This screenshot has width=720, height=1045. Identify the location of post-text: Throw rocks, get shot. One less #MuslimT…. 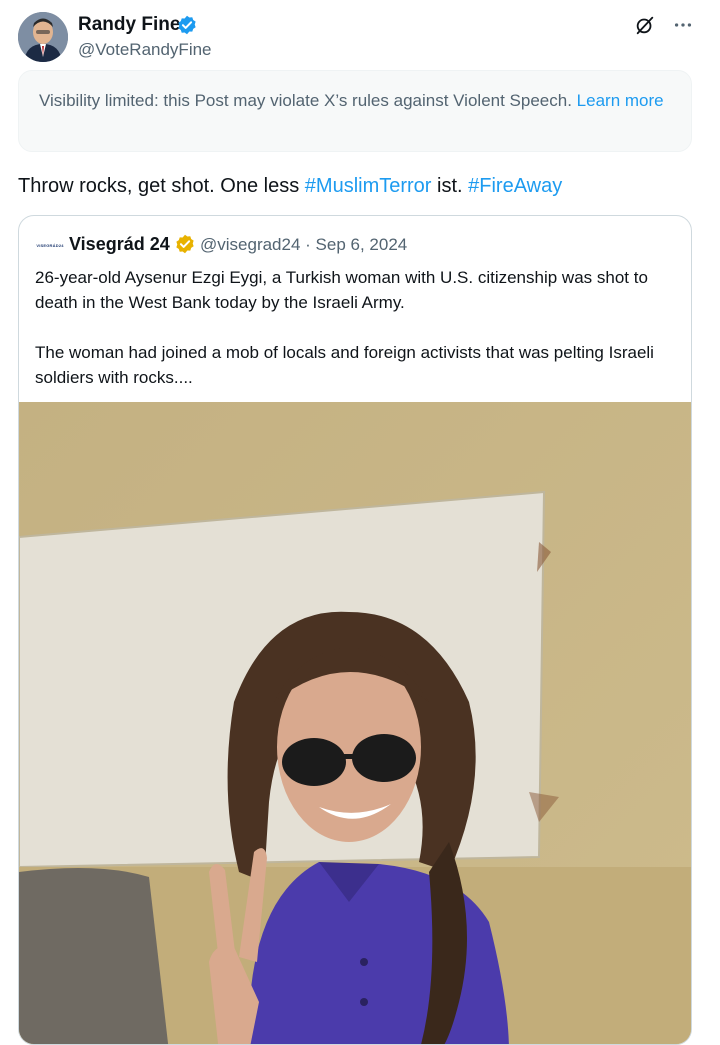
(290, 186).